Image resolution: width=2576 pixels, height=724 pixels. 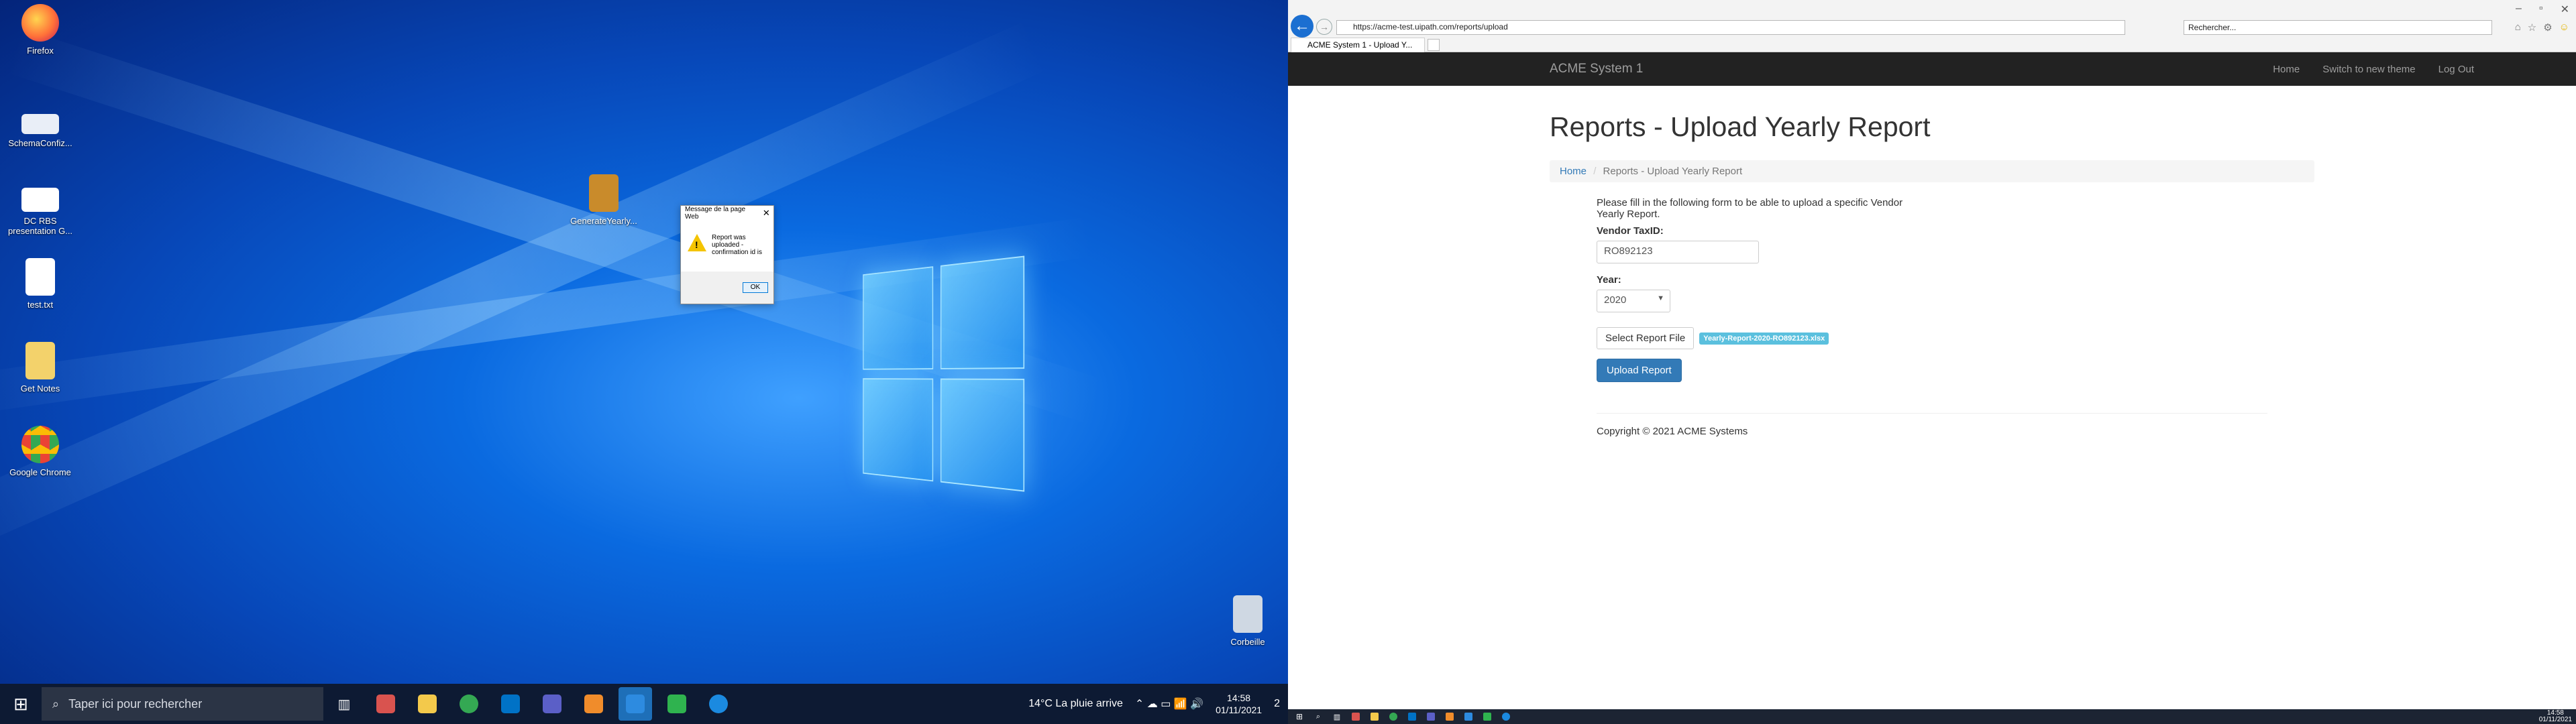 What do you see at coordinates (1673, 171) in the screenshot?
I see `breadcrumb-current: Reports - Upload Yearly Report` at bounding box center [1673, 171].